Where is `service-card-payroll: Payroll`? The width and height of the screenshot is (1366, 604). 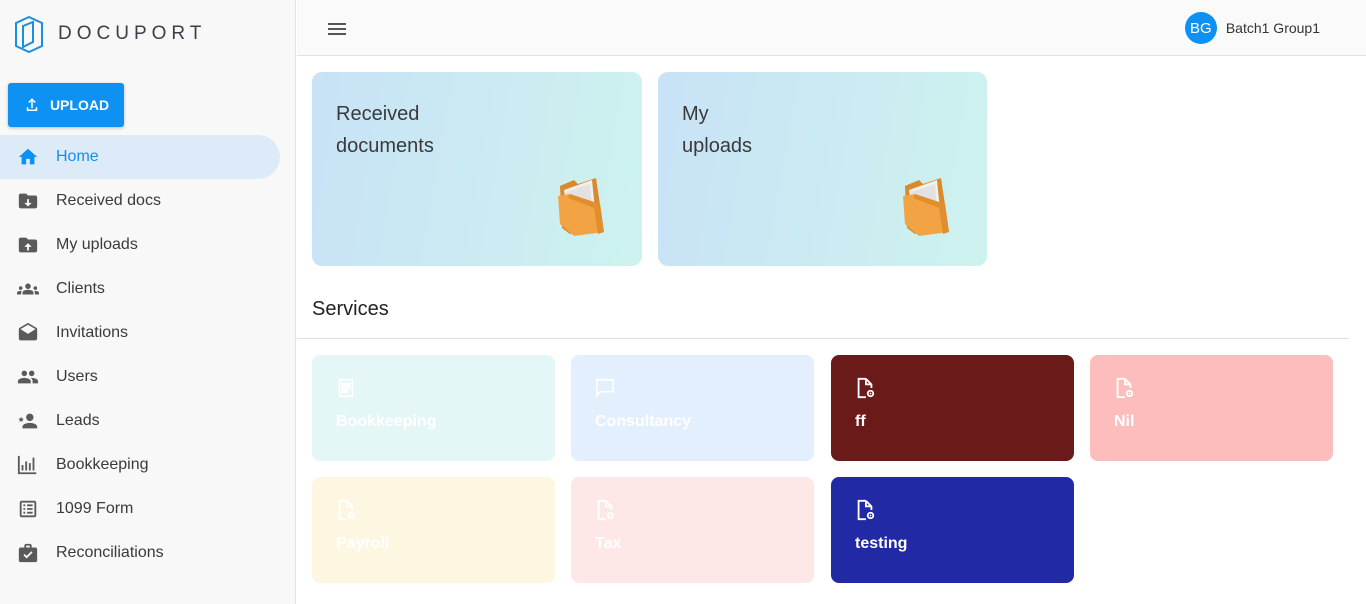
service-card-payroll: Payroll is located at coordinates (433, 530).